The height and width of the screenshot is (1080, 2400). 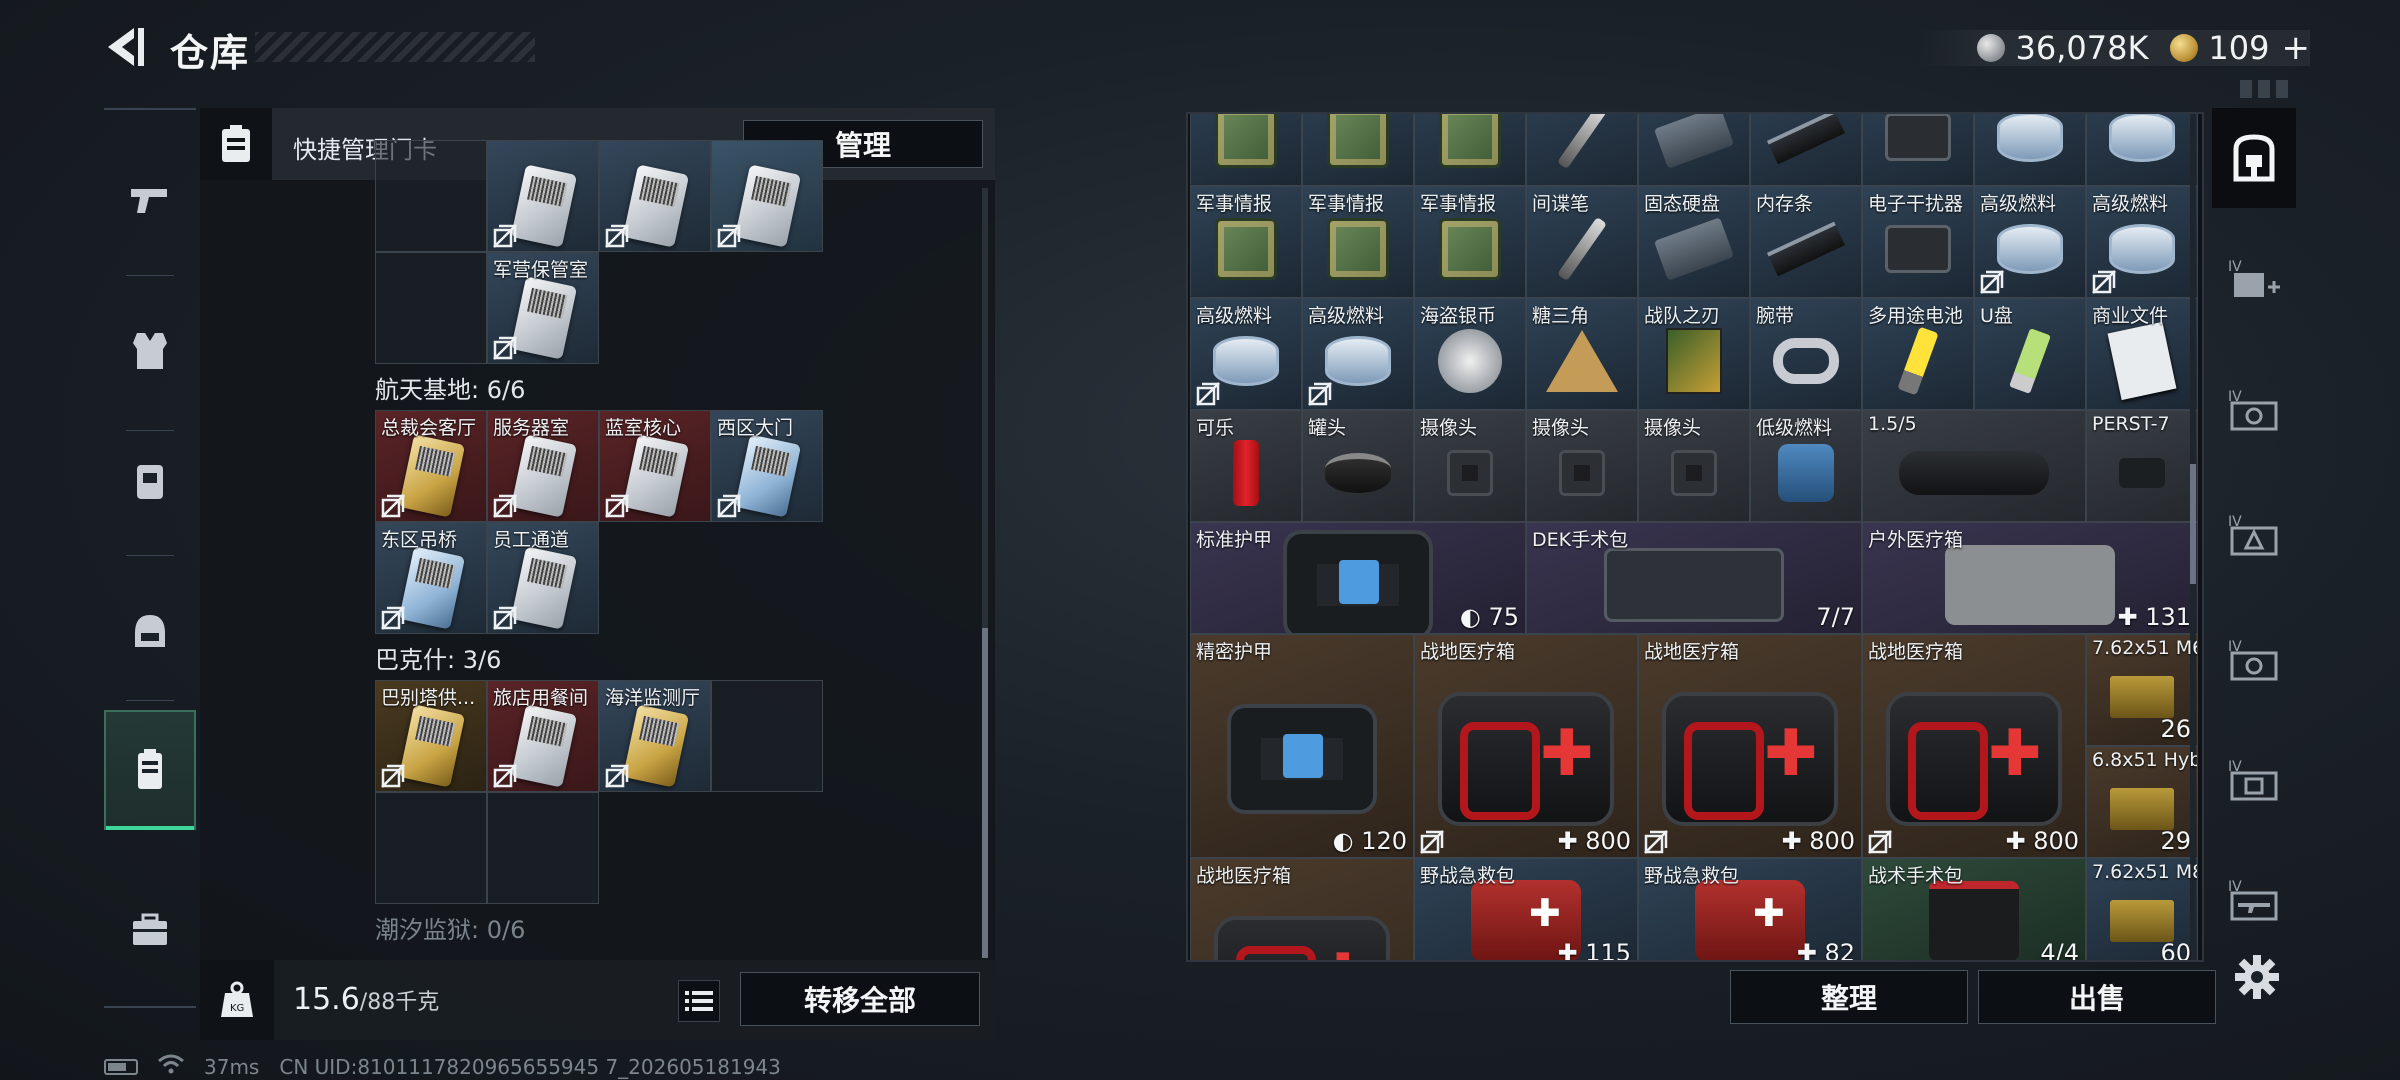 What do you see at coordinates (2254, 278) in the screenshot?
I see `stash-tab-add: IV` at bounding box center [2254, 278].